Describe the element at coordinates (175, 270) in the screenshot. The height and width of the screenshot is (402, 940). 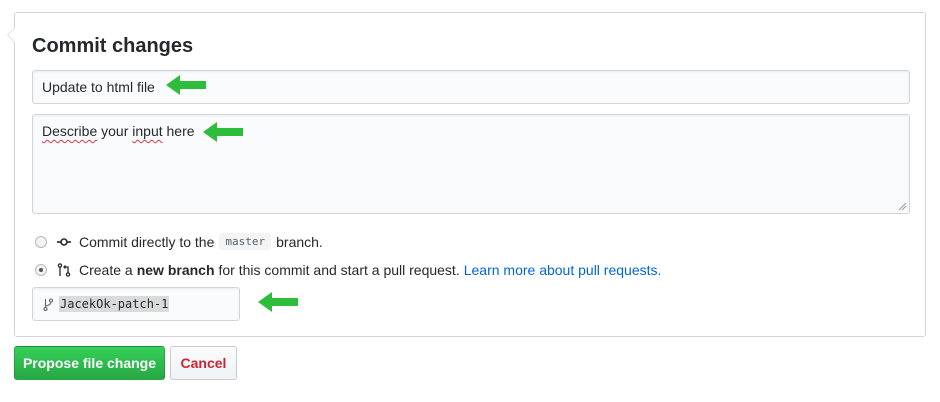
I see `new-branch-bold: new branch` at that location.